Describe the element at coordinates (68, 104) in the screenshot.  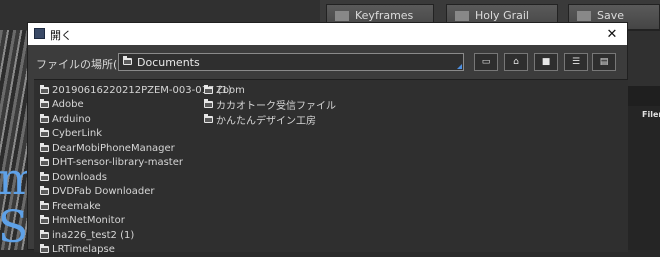
I see `list-item-label: Adobe` at that location.